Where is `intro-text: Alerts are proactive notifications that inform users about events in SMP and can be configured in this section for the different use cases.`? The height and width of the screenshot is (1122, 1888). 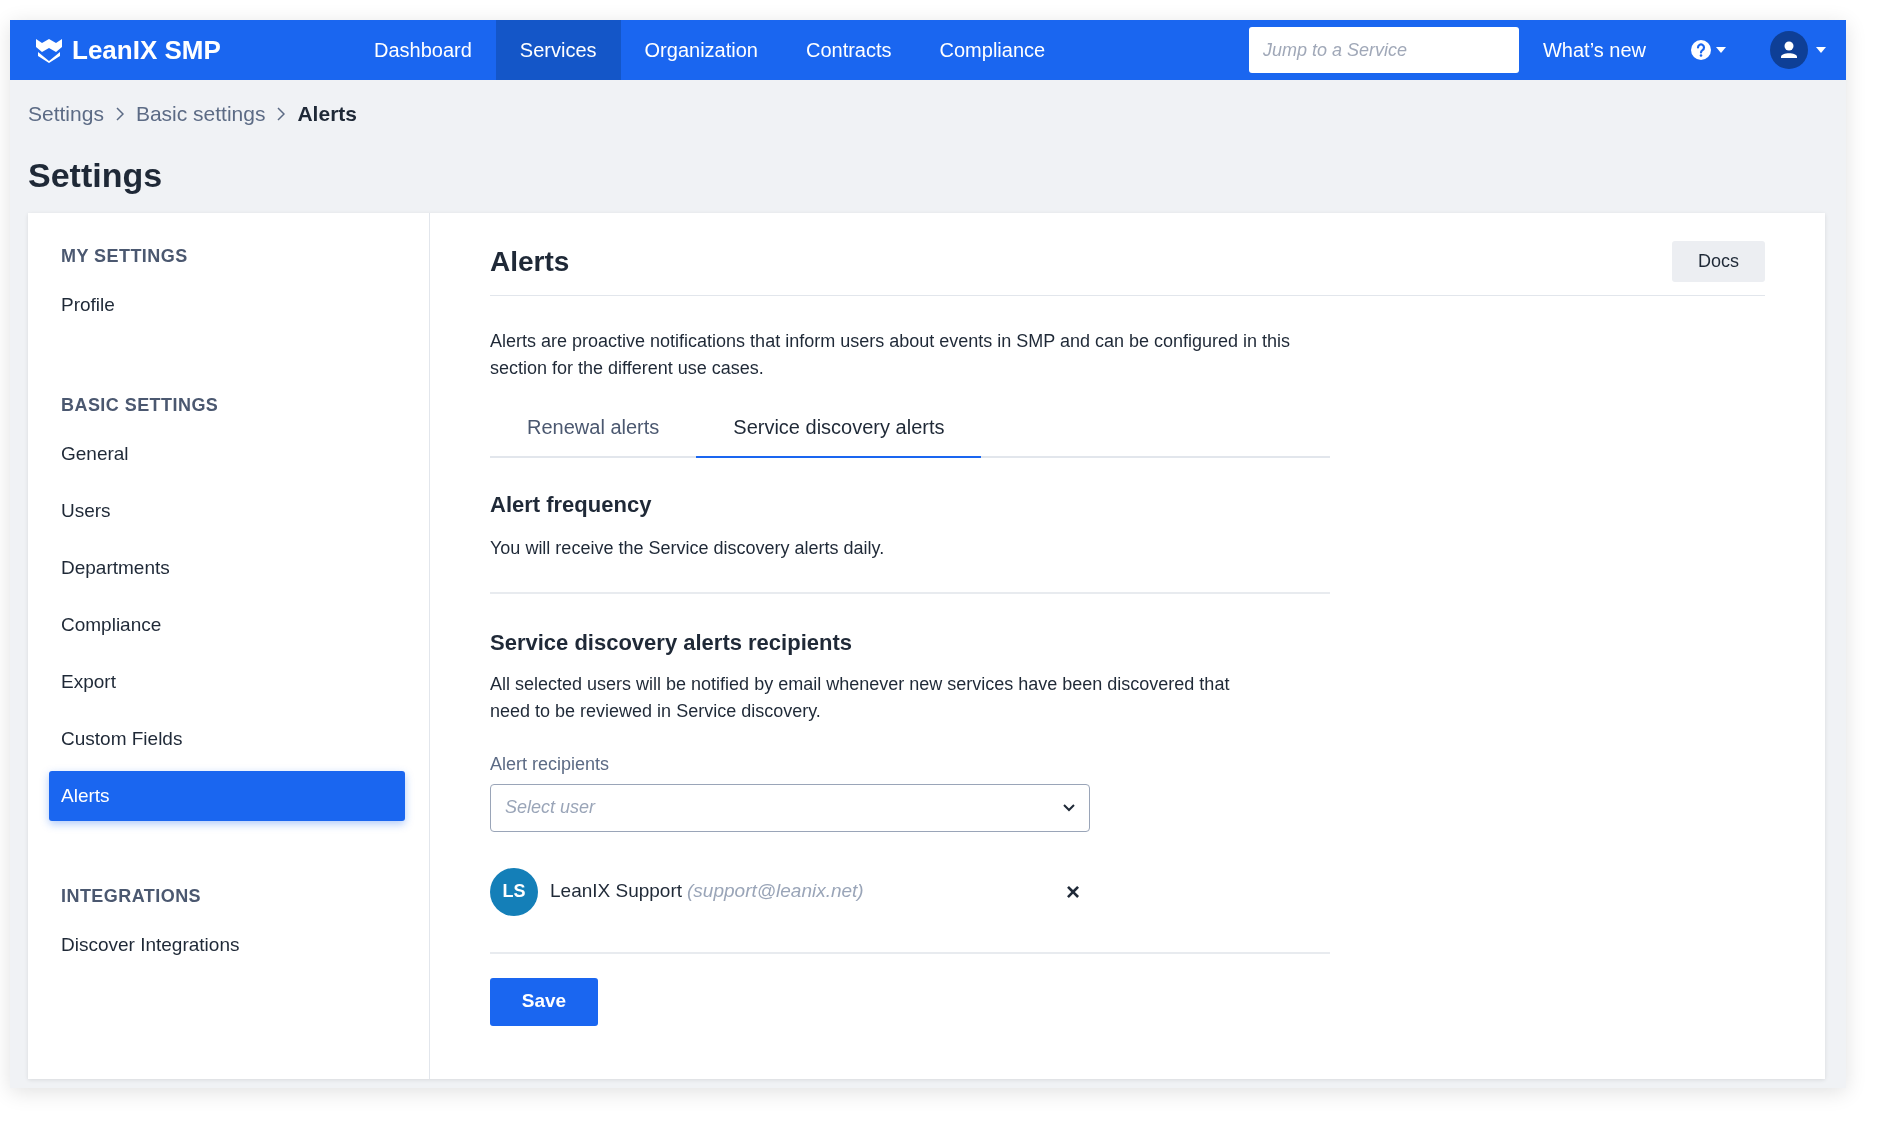
intro-text: Alerts are proactive notifications that inform users about events in SMP and can be configured in this section for the different use cases. is located at coordinates (891, 354).